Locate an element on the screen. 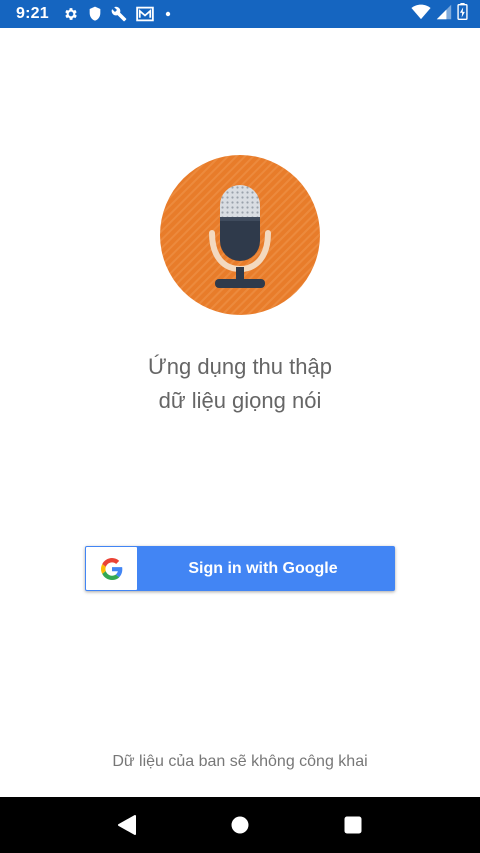 This screenshot has width=480, height=853. back-button is located at coordinates (127, 825).